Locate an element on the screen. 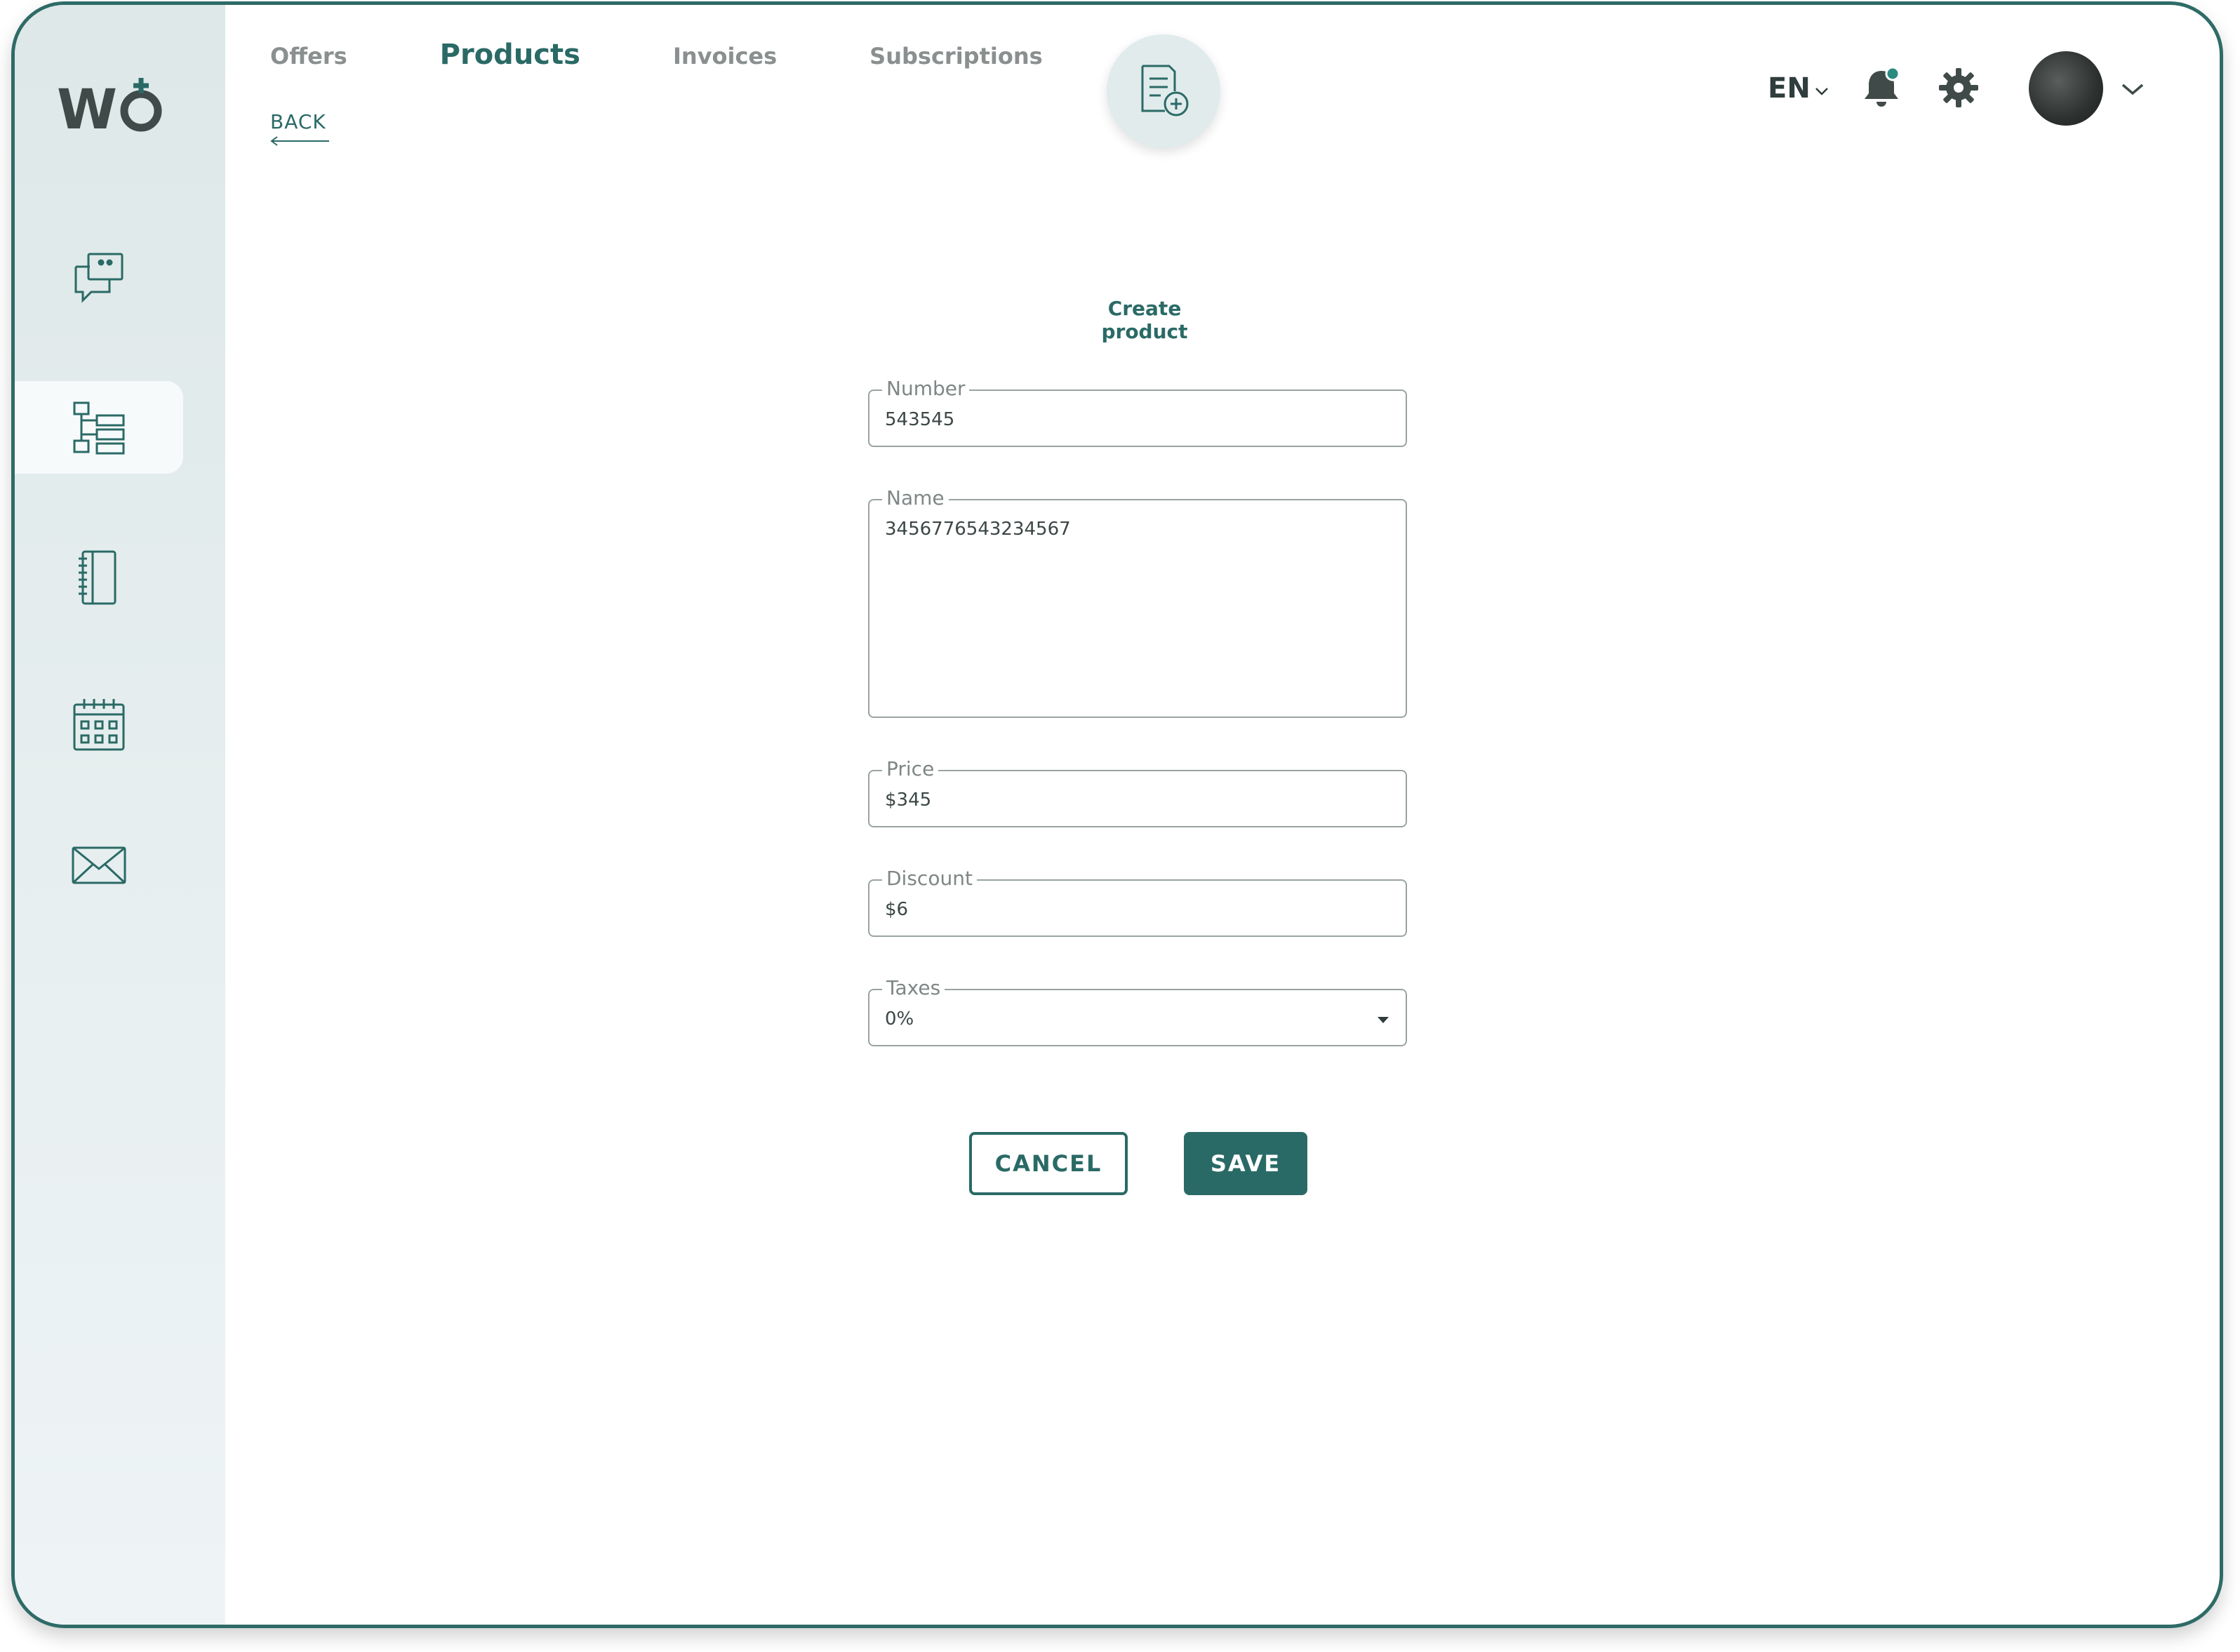 Image resolution: width=2240 pixels, height=1652 pixels. sidebar-item-notebook is located at coordinates (99, 577).